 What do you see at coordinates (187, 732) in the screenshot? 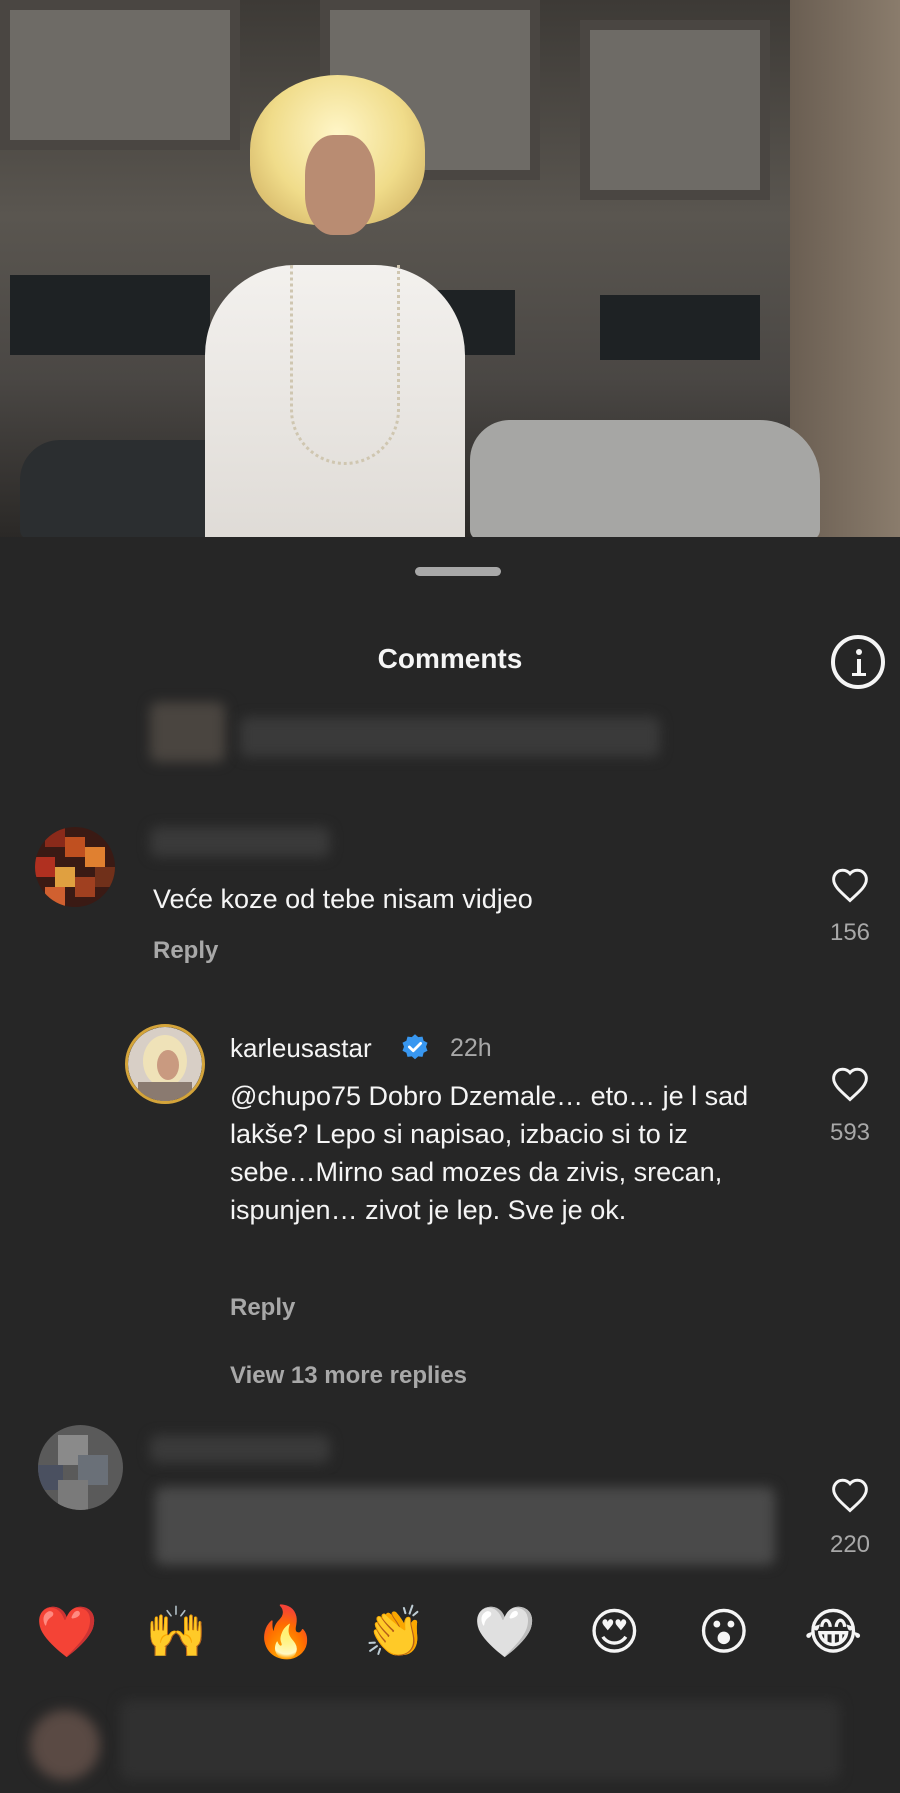
I see `blurred-avatar` at bounding box center [187, 732].